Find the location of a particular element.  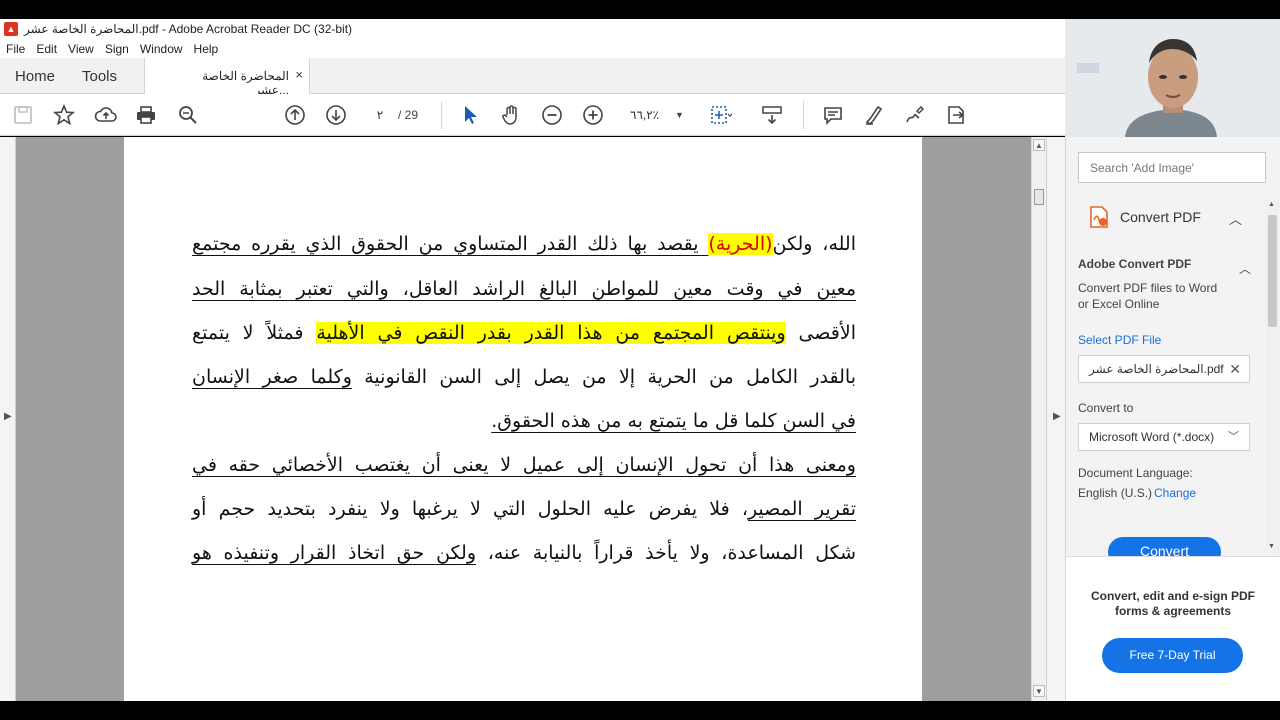

upload-cloud-icon is located at coordinates (106, 115).